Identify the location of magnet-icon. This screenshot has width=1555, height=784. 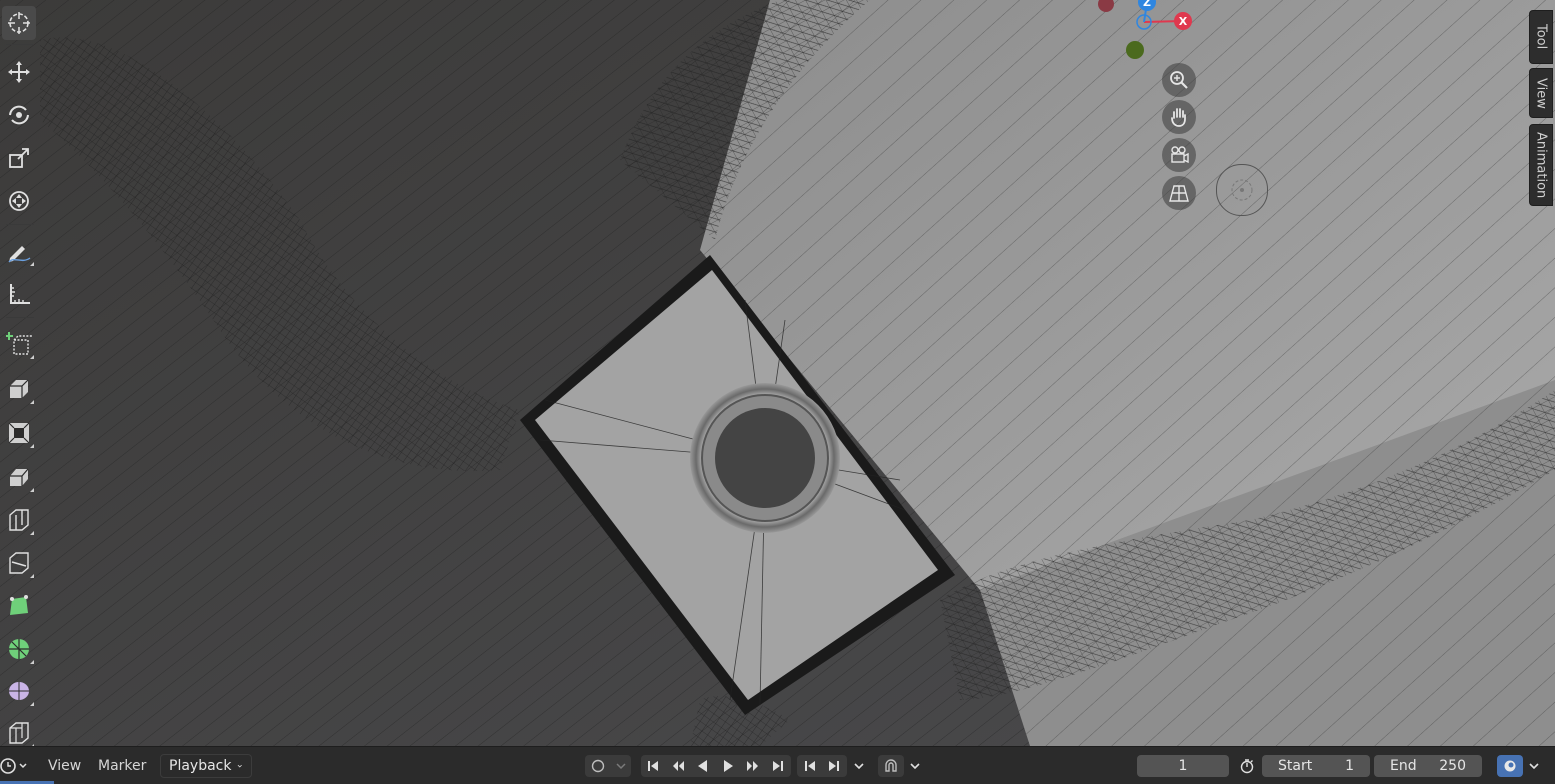
(891, 765).